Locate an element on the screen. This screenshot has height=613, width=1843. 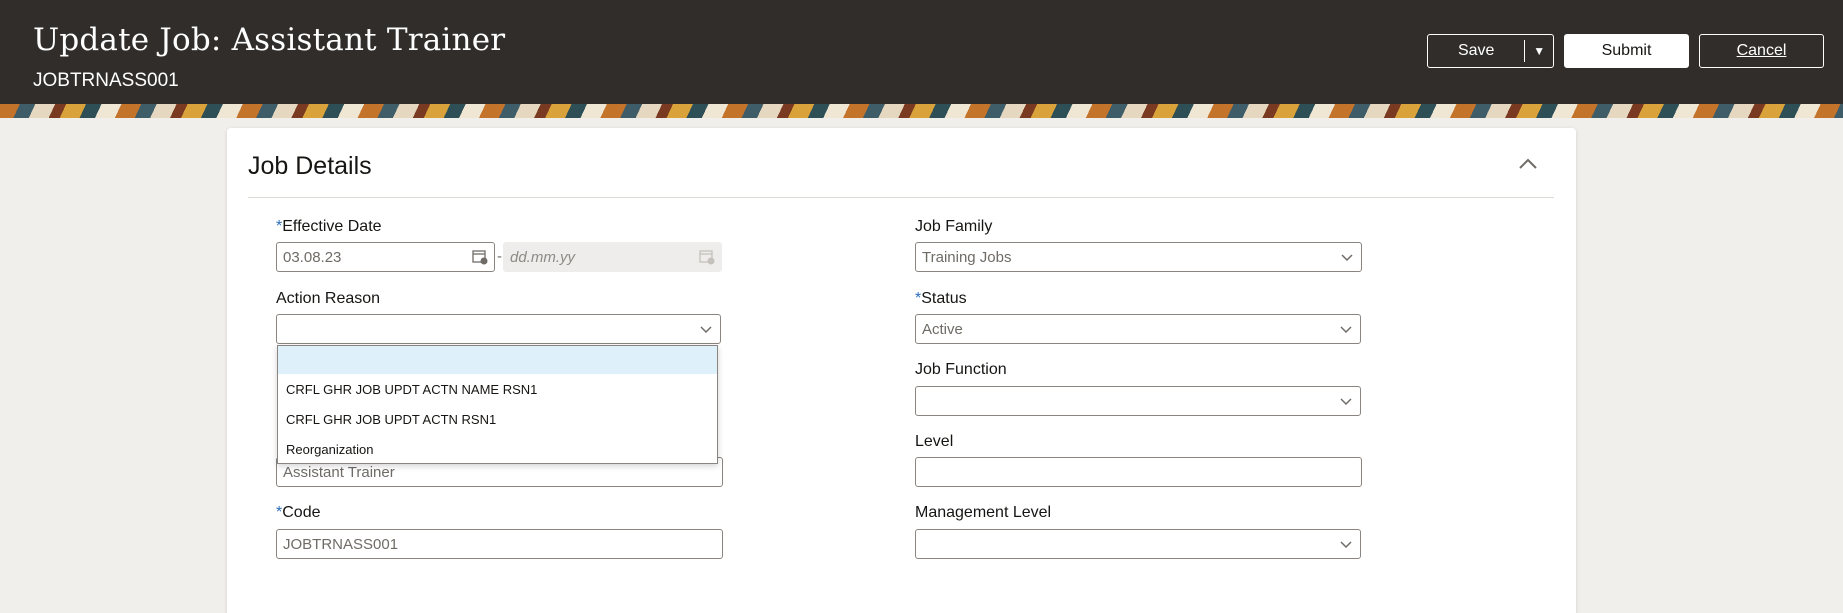
status-label: *Status is located at coordinates (941, 298).